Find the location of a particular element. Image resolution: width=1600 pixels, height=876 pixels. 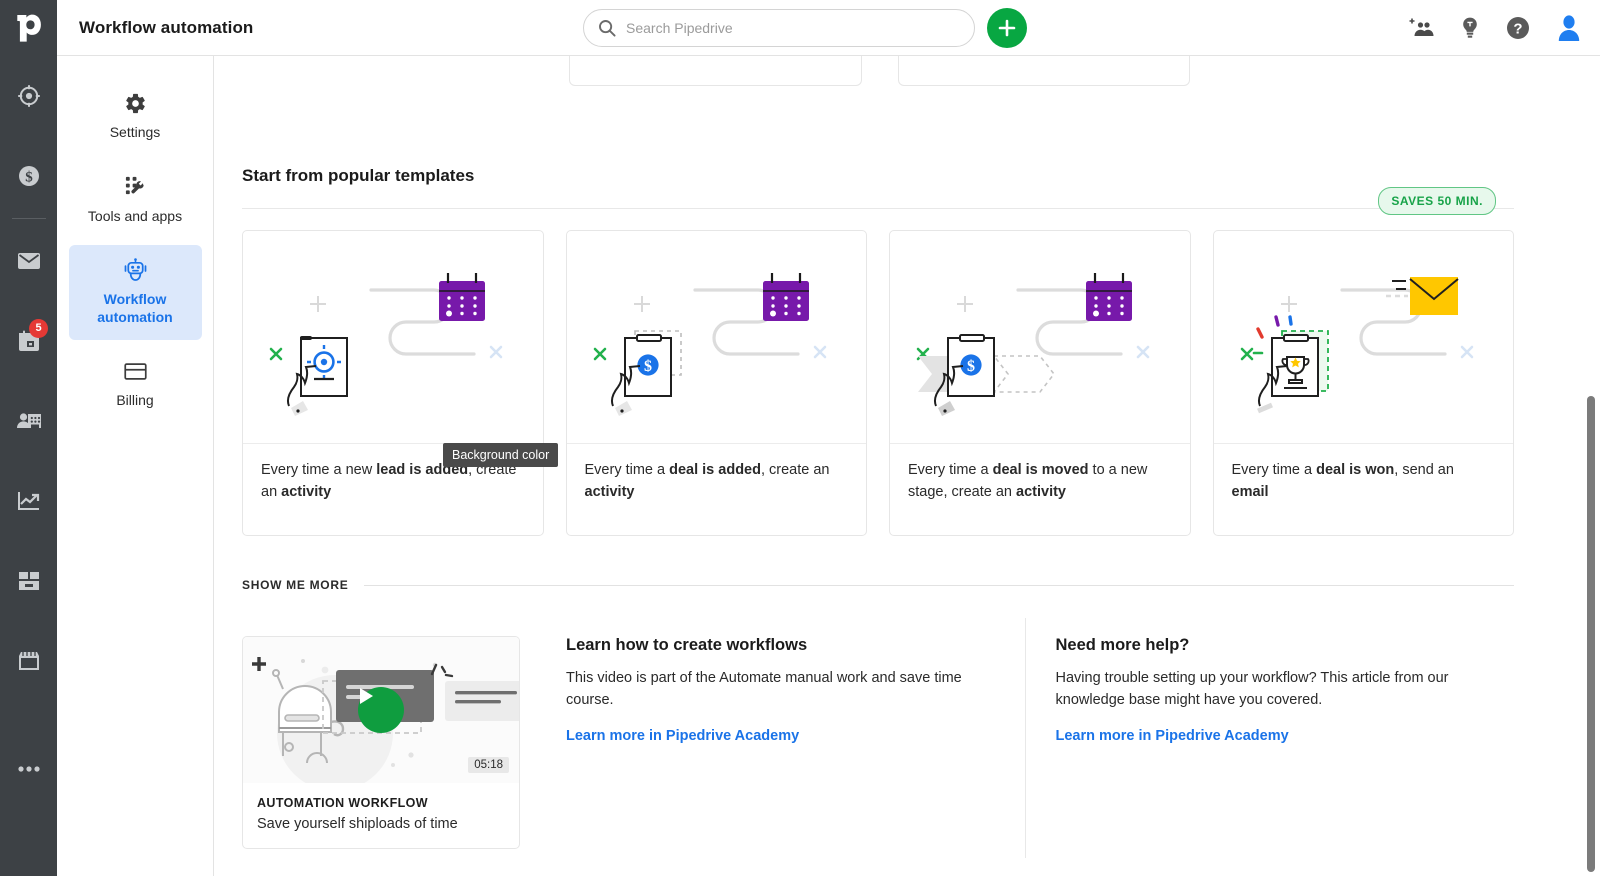

rail-item-contacts is located at coordinates (28, 421).